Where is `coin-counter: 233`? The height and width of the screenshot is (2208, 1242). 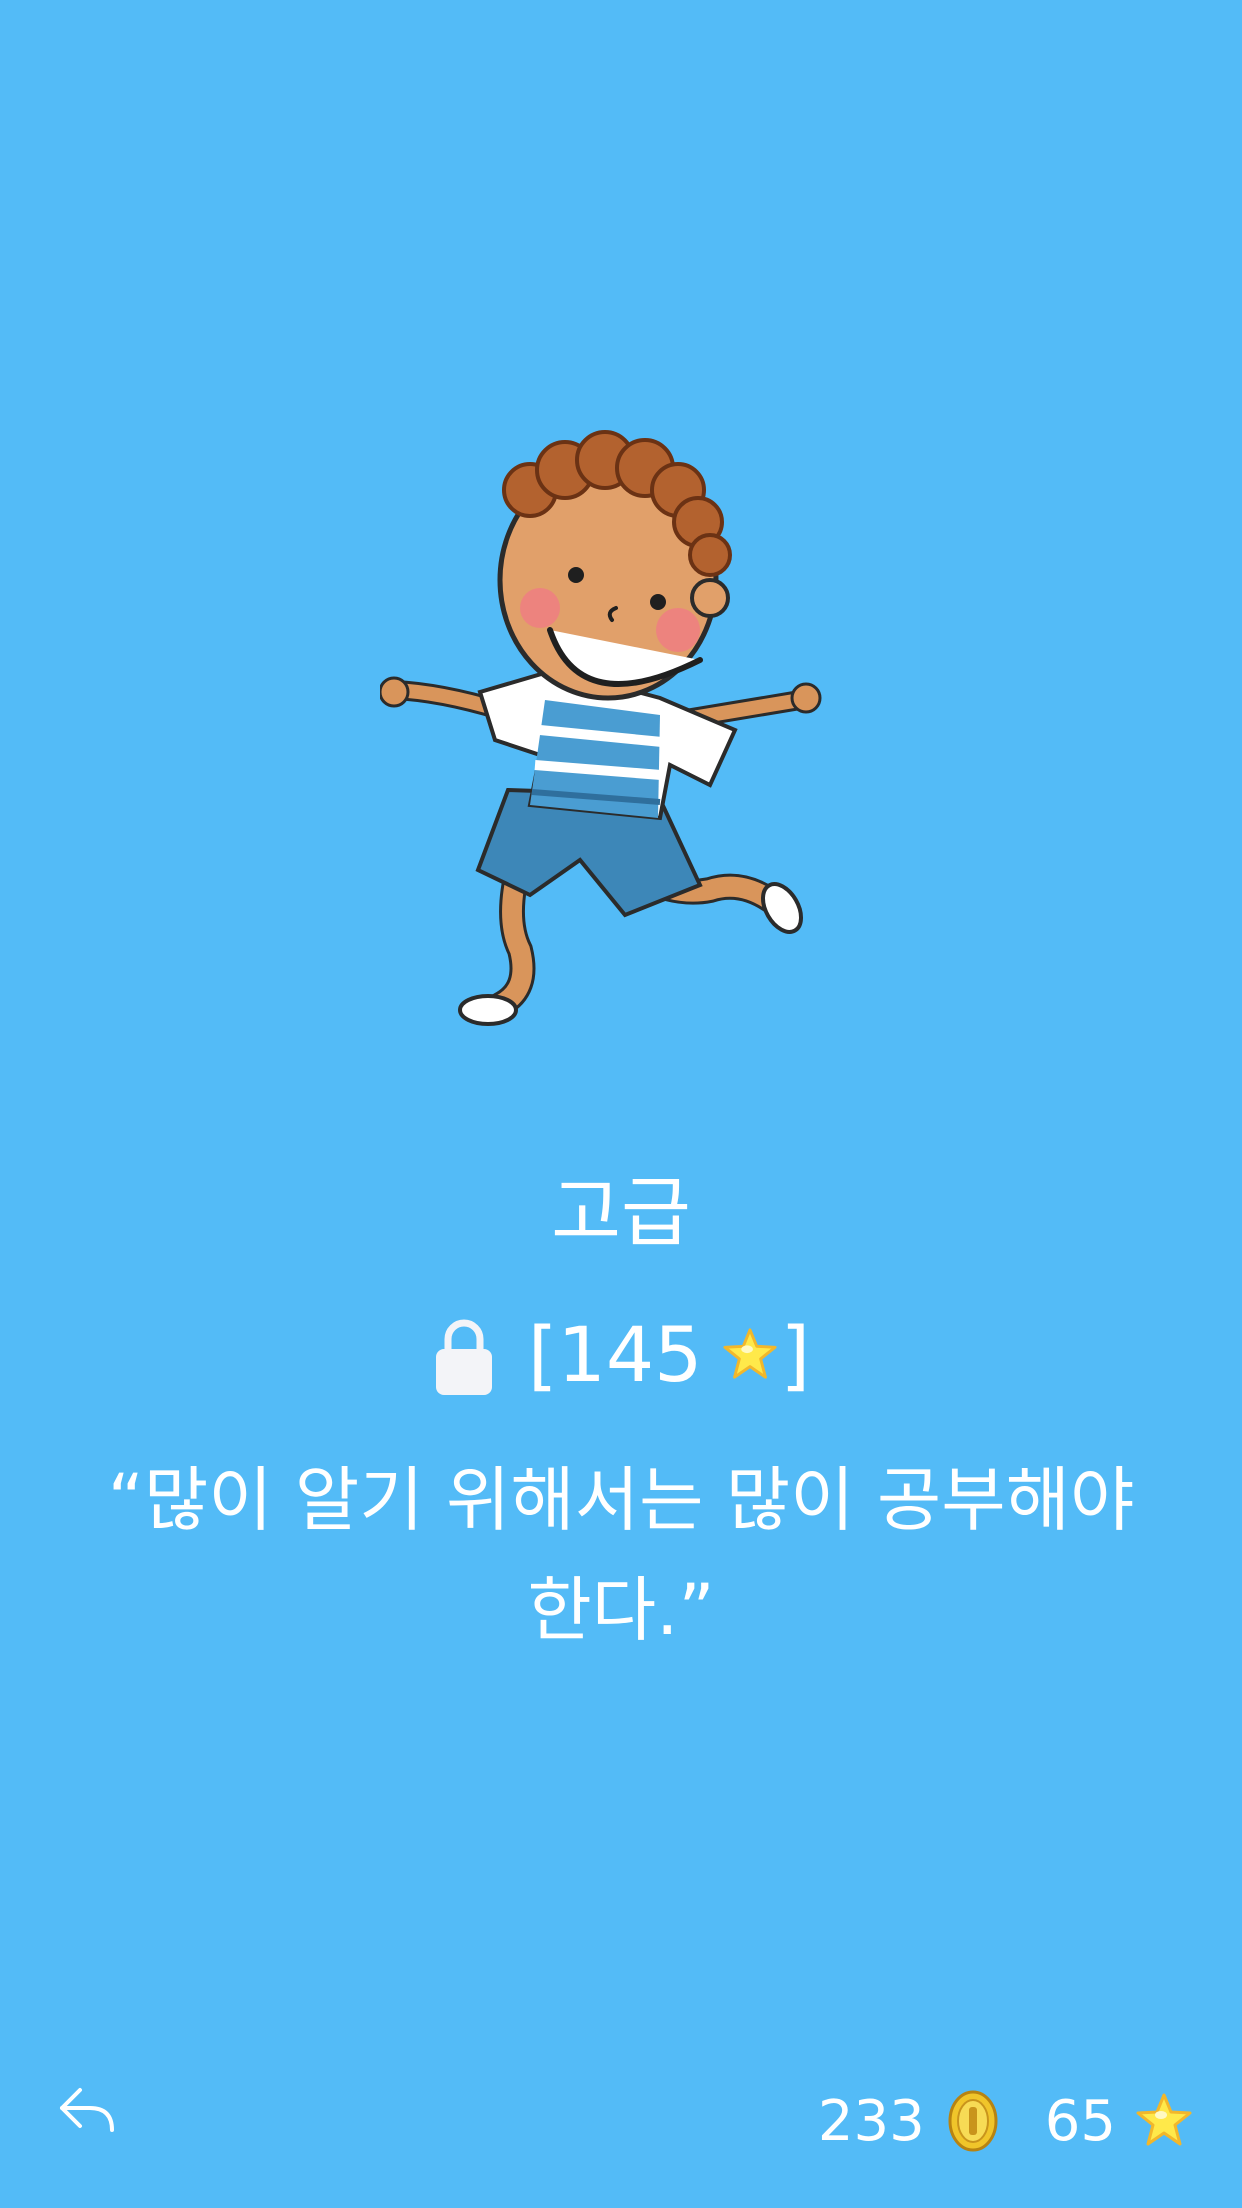 coin-counter: 233 is located at coordinates (908, 2121).